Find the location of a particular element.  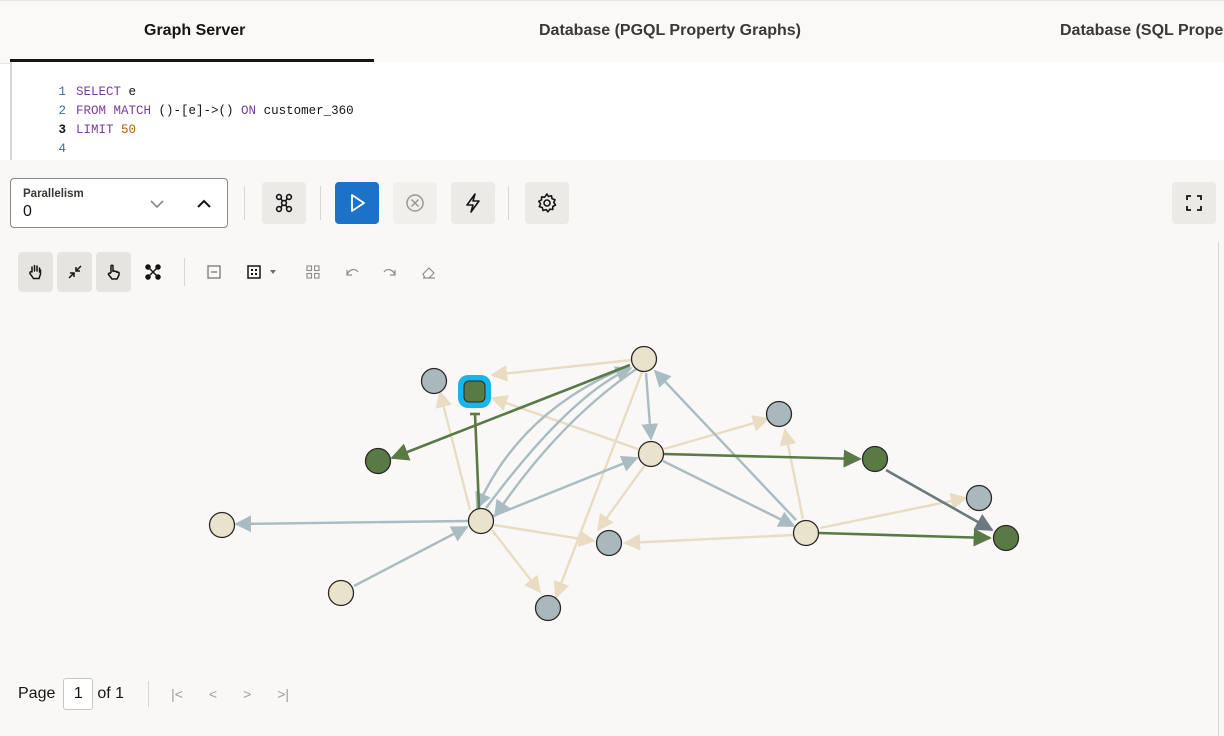

first-page-button: |< is located at coordinates (177, 694).